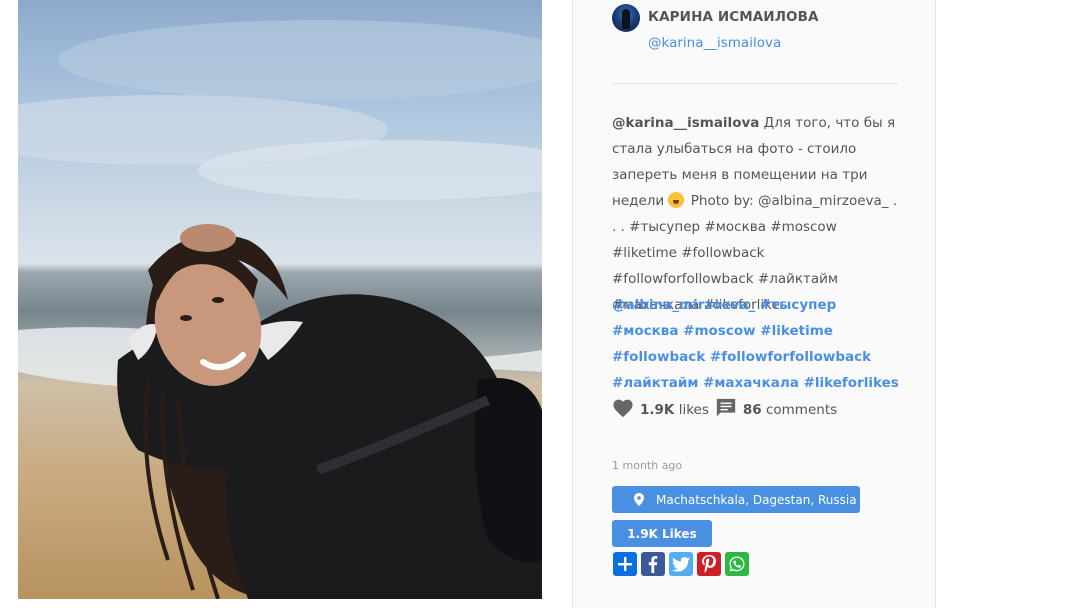 The height and width of the screenshot is (608, 1089). What do you see at coordinates (752, 410) in the screenshot?
I see `comments-count: 86` at bounding box center [752, 410].